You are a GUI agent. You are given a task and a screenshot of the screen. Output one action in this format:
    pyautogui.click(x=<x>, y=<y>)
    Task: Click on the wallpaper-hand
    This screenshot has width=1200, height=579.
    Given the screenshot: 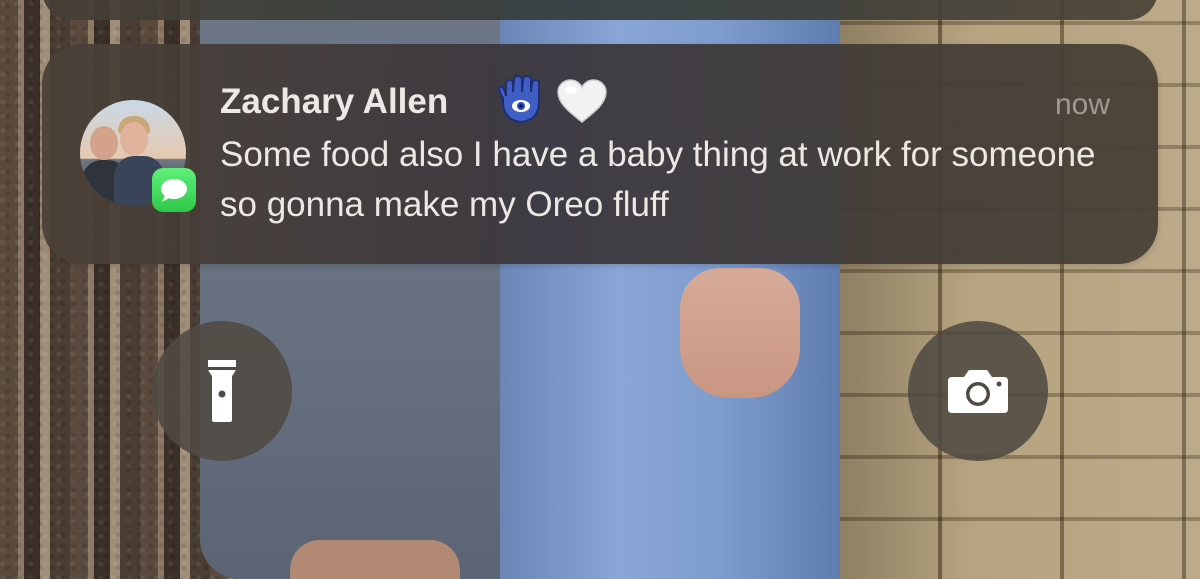 What is the action you would take?
    pyautogui.click(x=740, y=333)
    